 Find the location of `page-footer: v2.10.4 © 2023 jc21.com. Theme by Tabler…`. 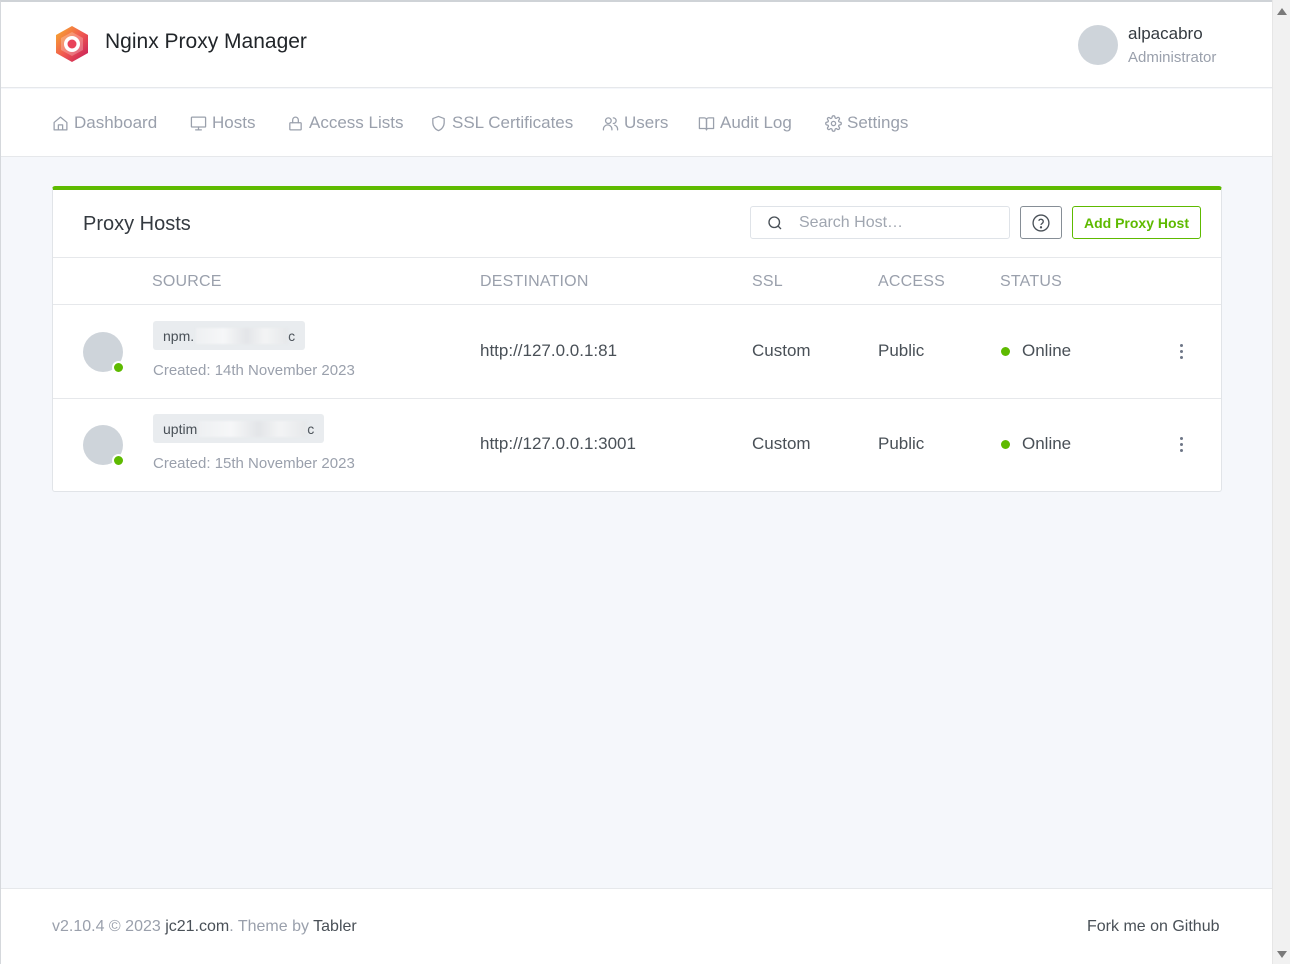

page-footer: v2.10.4 © 2023 jc21.com. Theme by Tabler… is located at coordinates (636, 926).